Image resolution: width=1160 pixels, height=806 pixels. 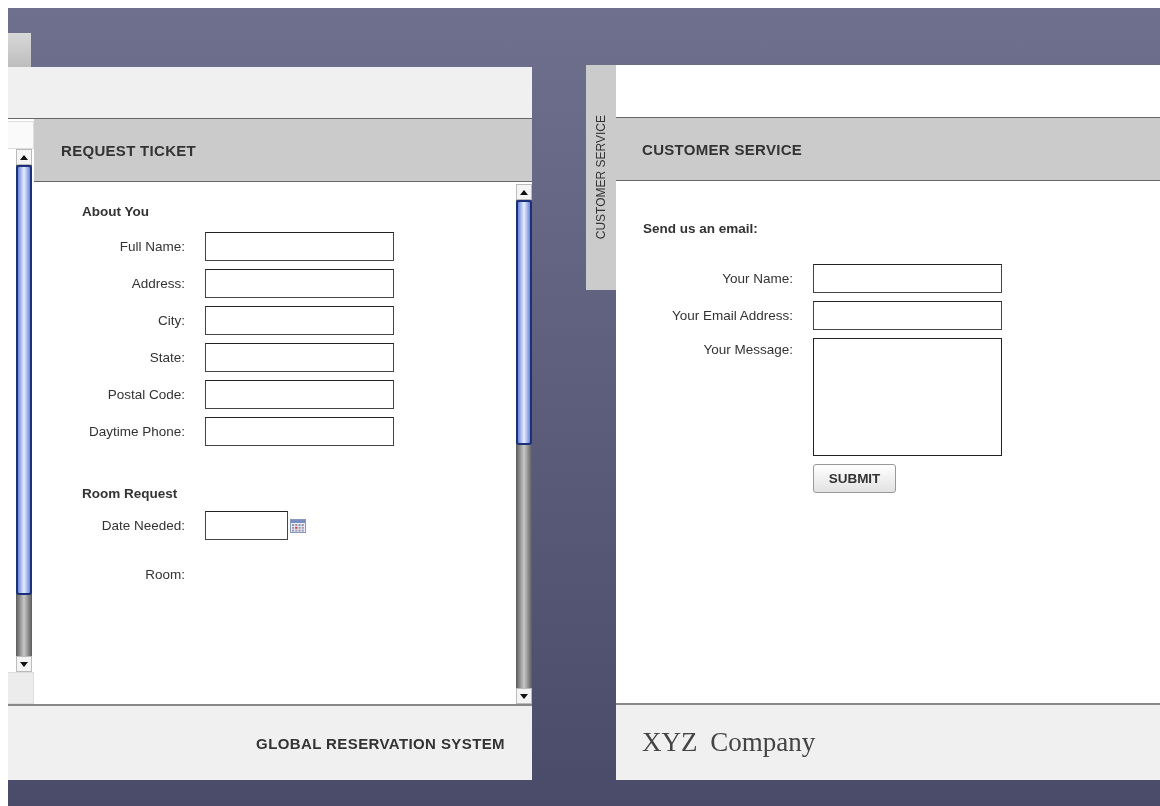 I want to click on field-label: Address:, so click(x=157, y=283).